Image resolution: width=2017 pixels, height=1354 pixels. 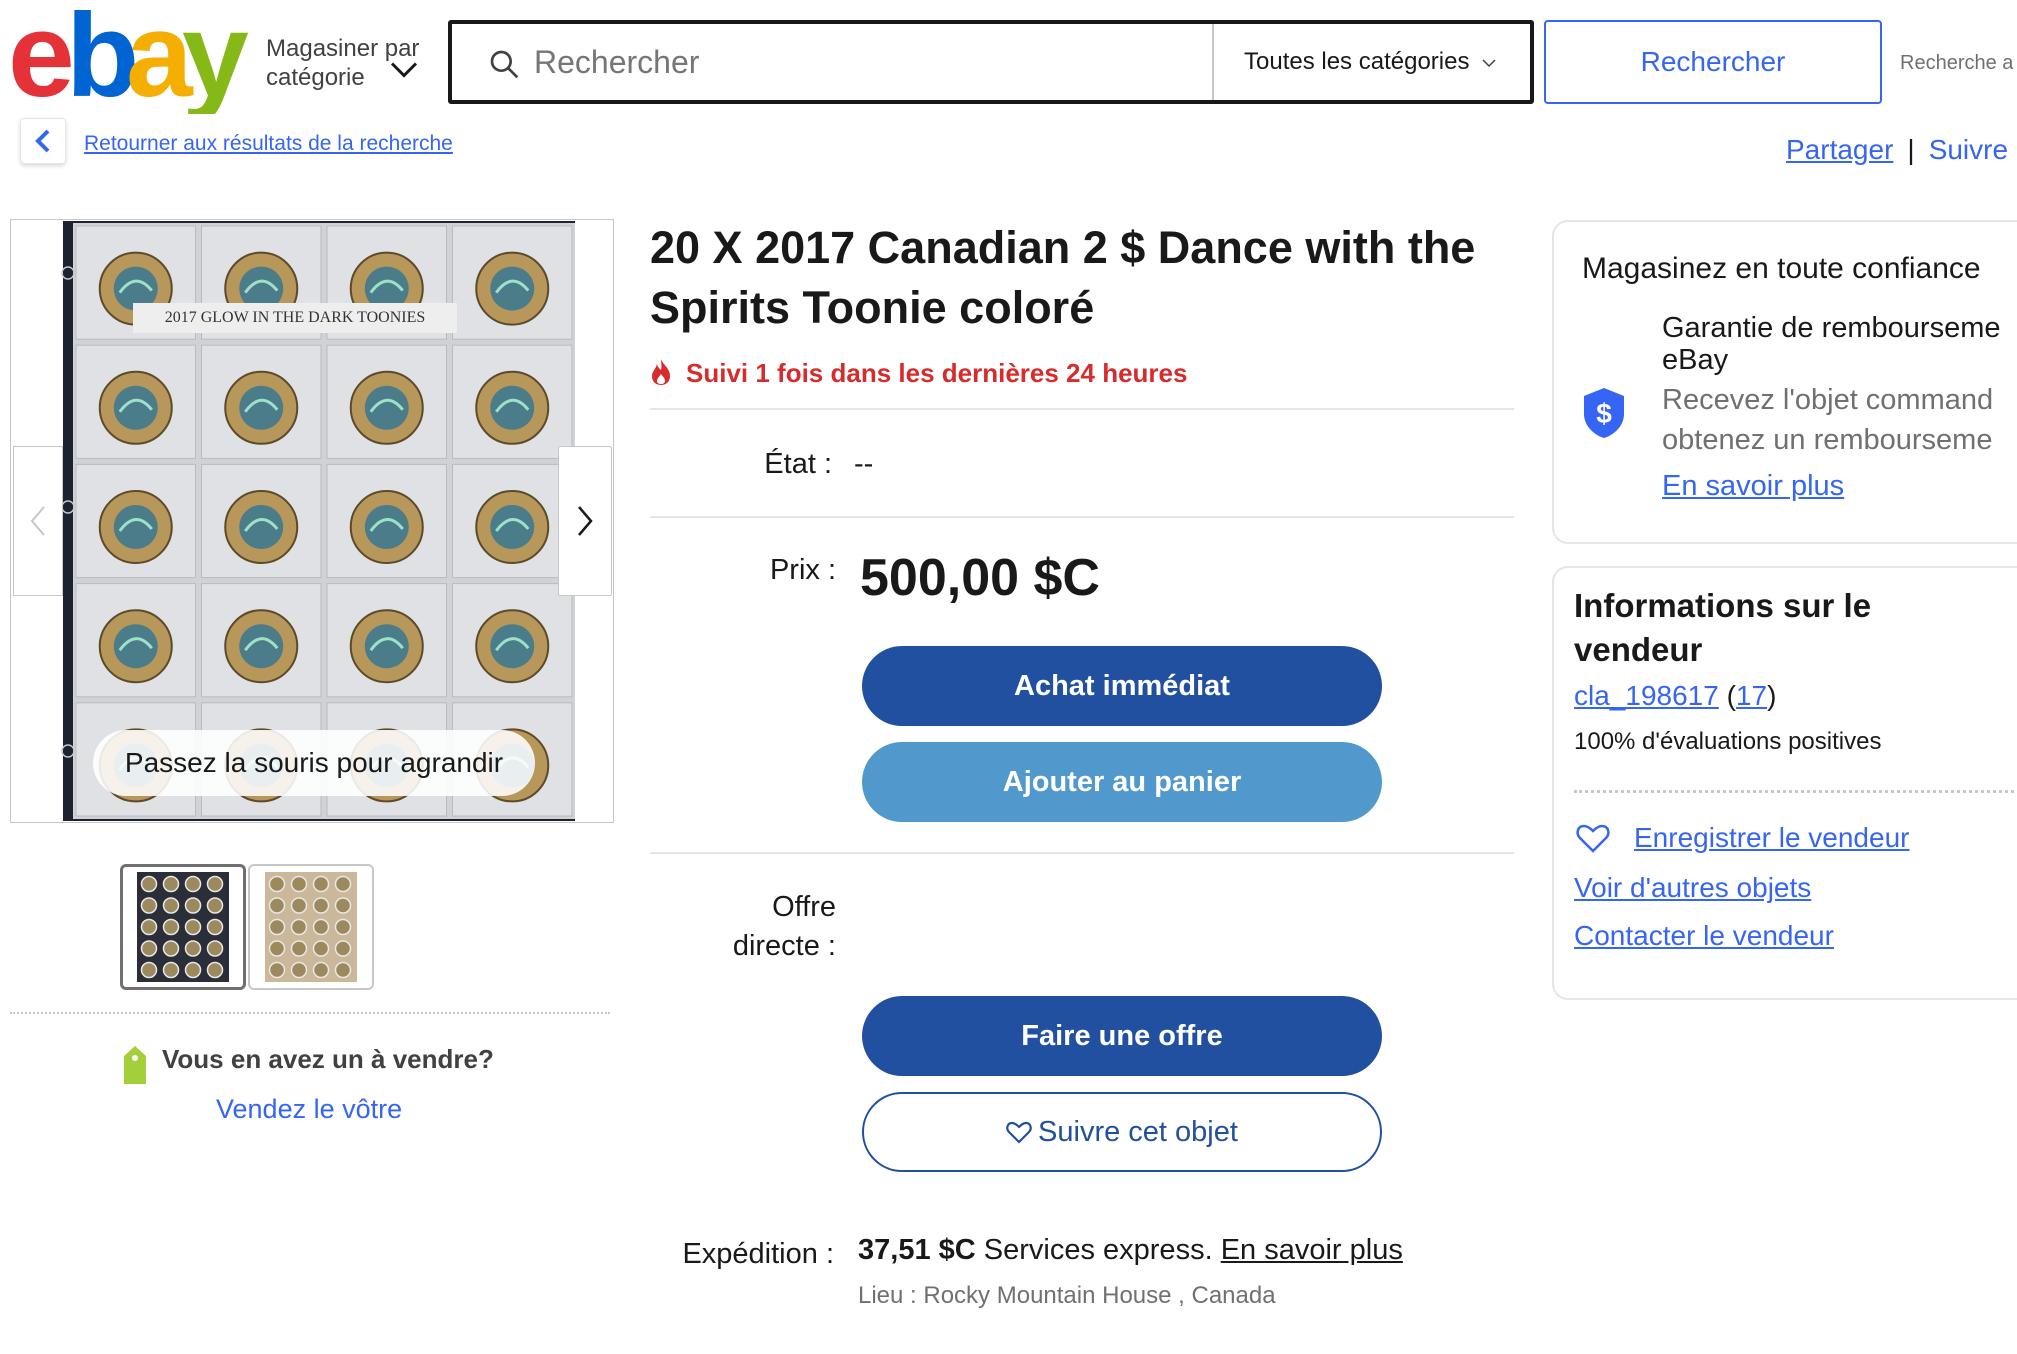 What do you see at coordinates (1771, 838) in the screenshot?
I see `save-seller-link: Enregistrer le vendeur` at bounding box center [1771, 838].